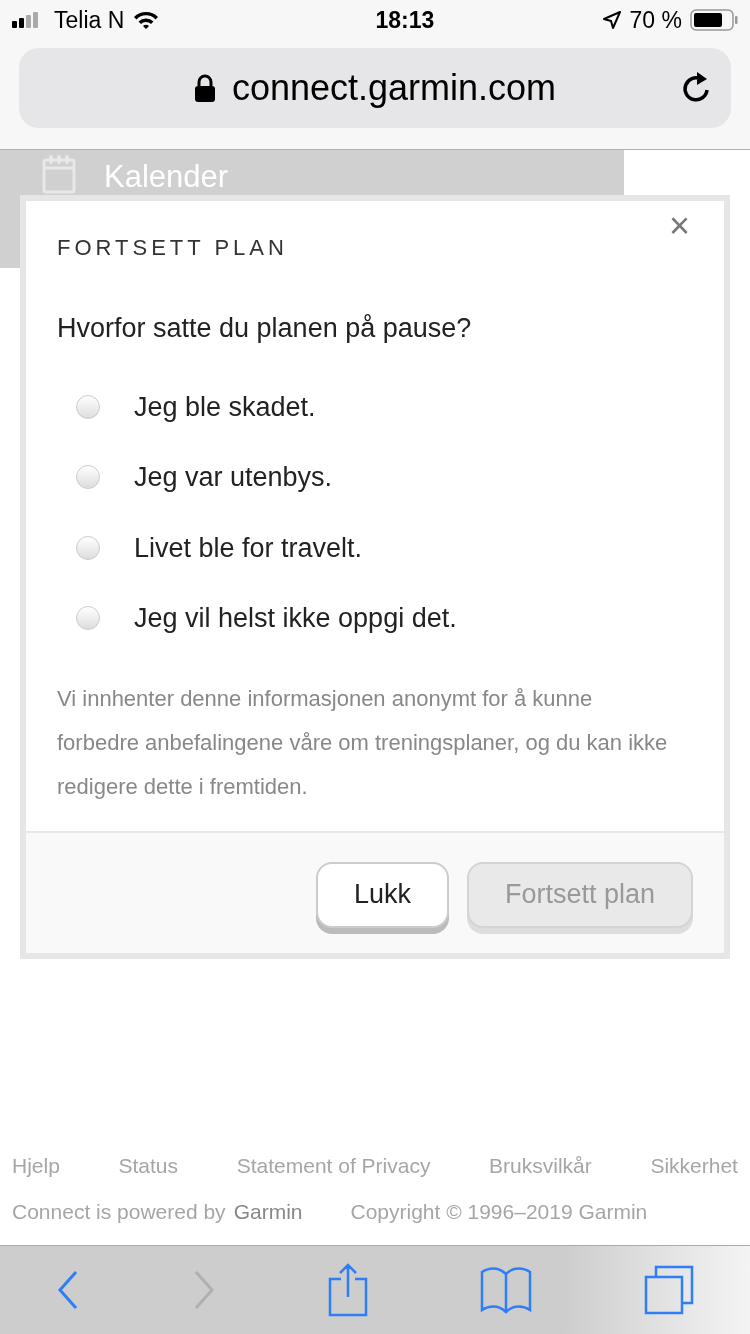 This screenshot has width=750, height=1334. Describe the element at coordinates (611, 20) in the screenshot. I see `location-arrow-icon` at that location.